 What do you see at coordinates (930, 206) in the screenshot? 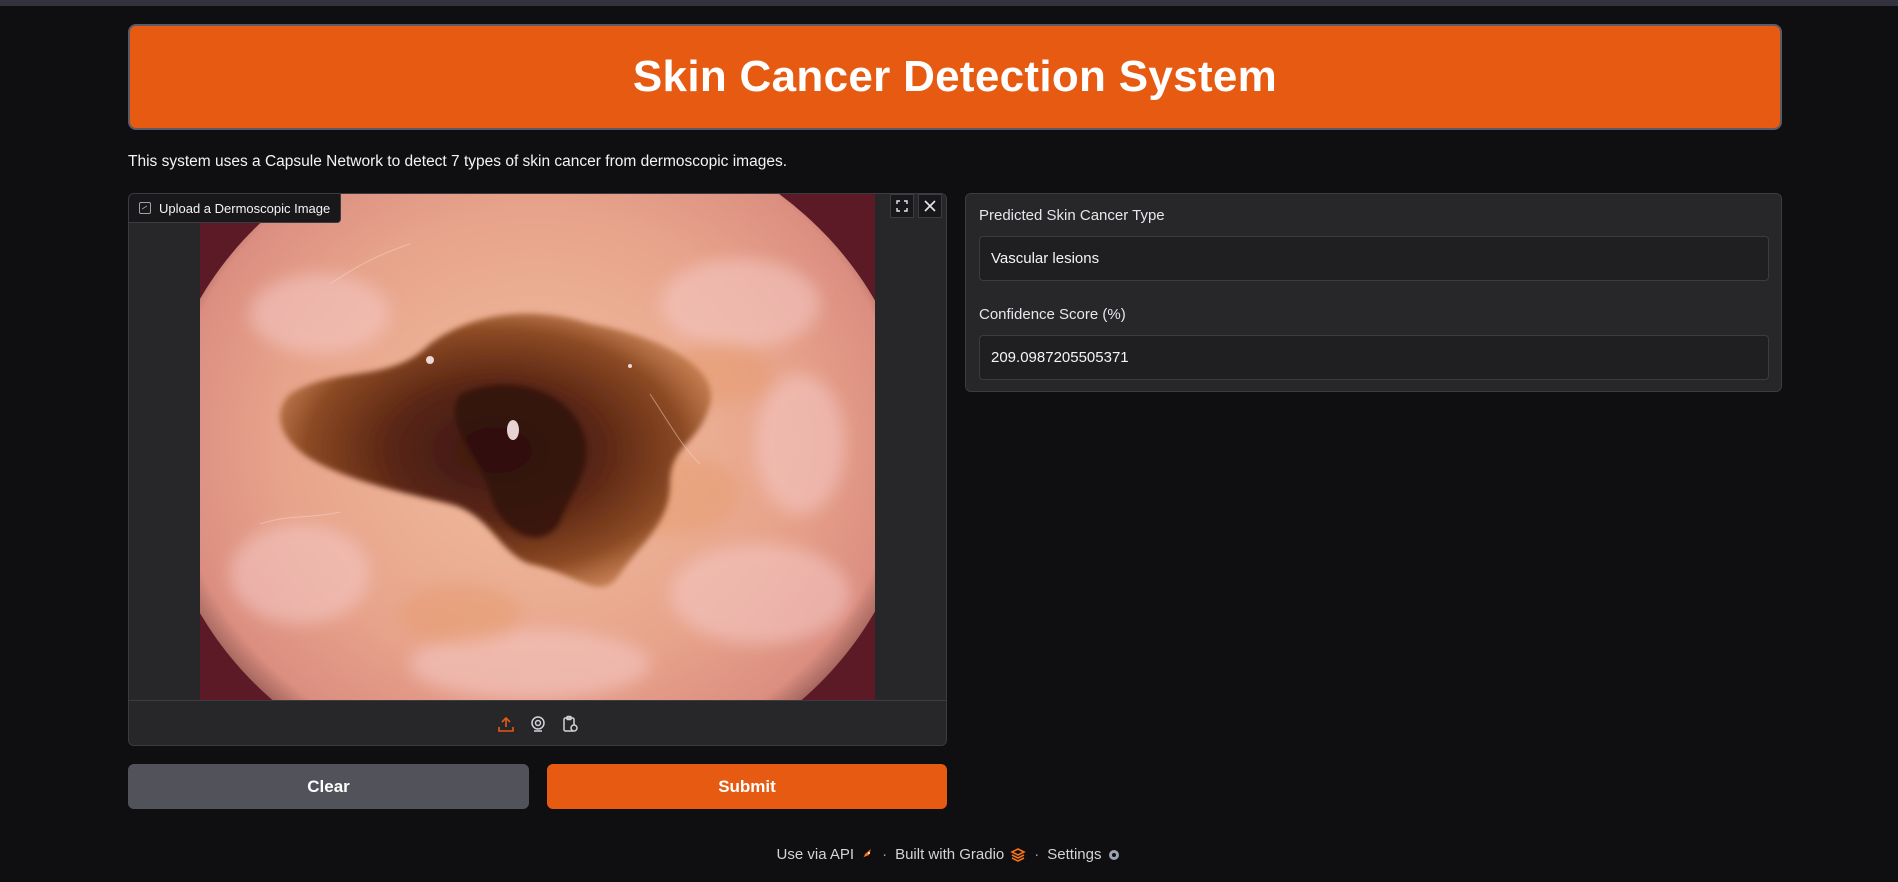
I see `close-icon` at bounding box center [930, 206].